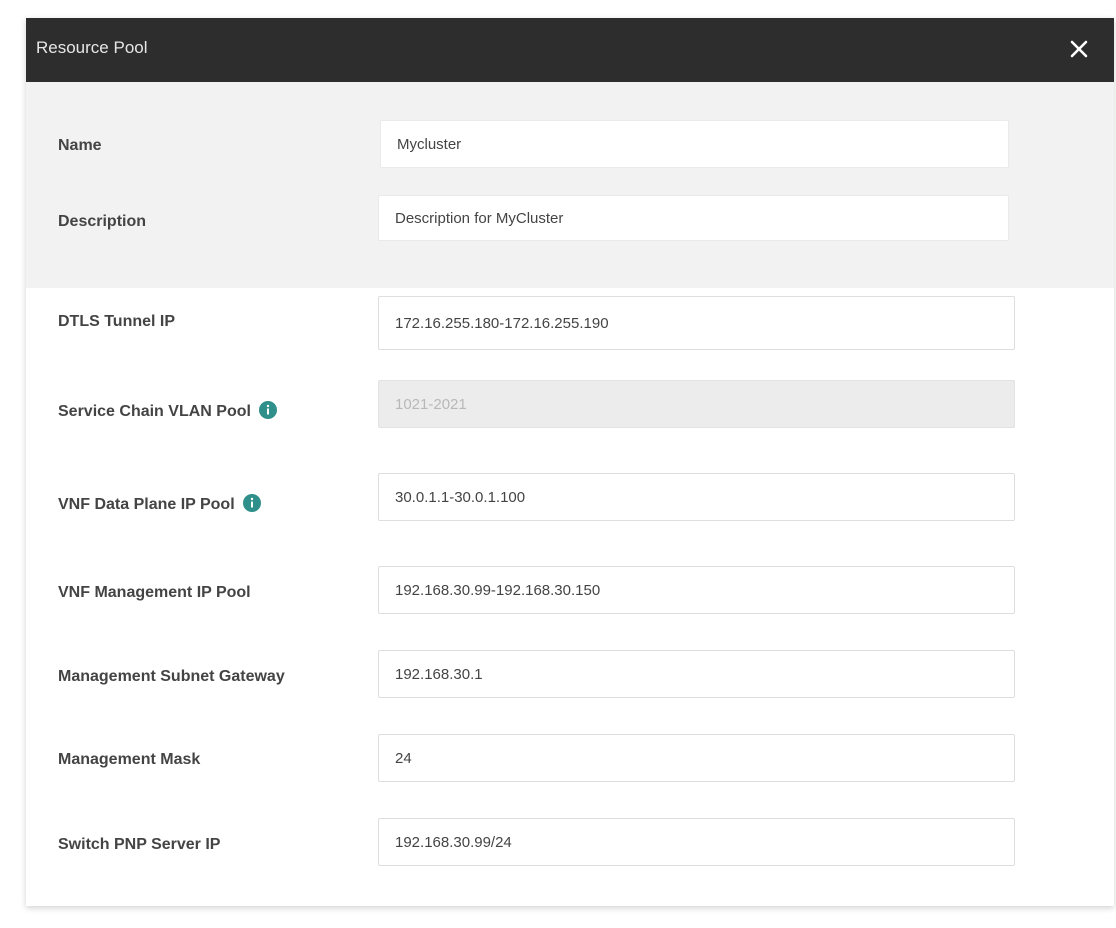  Describe the element at coordinates (154, 411) in the screenshot. I see `service-chain-vlan-pool-label-text: Service Chain VLAN Pool` at that location.